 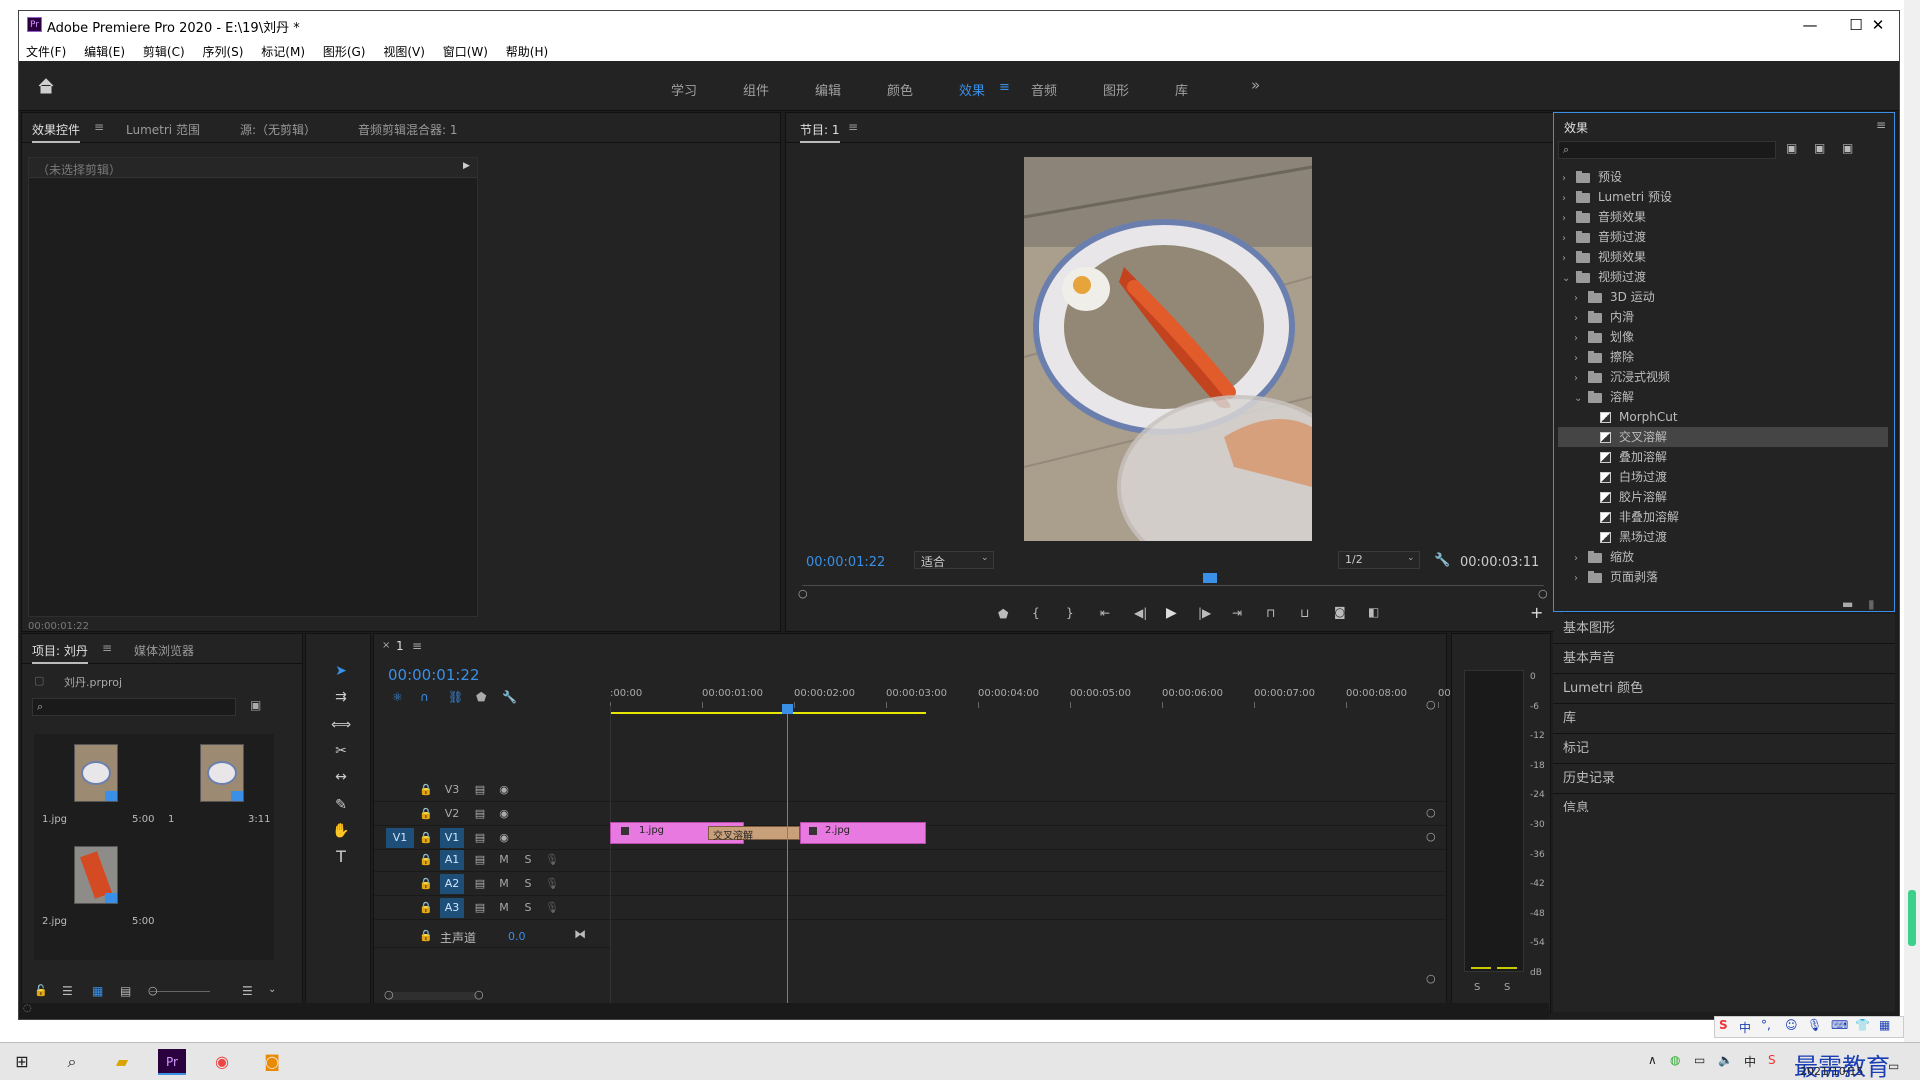 I want to click on source-patch-v1: V1, so click(x=400, y=838).